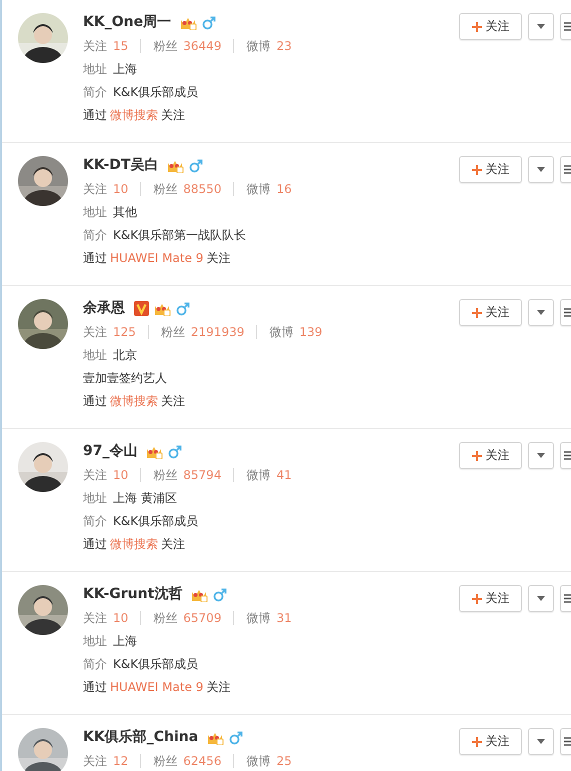 Image resolution: width=571 pixels, height=771 pixels. I want to click on stat-count: 23, so click(284, 46).